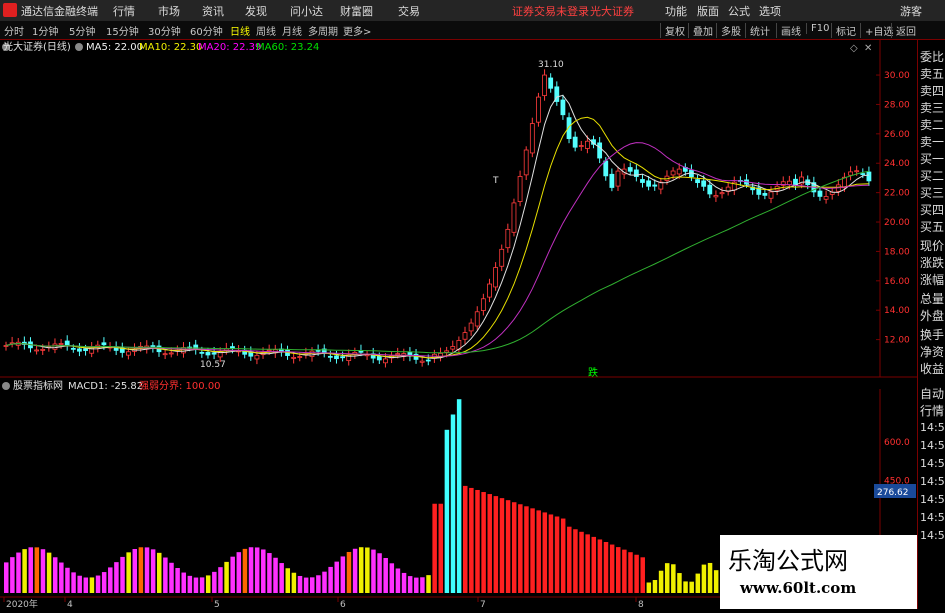 The height and width of the screenshot is (613, 945). Describe the element at coordinates (82, 30) in the screenshot. I see `tab-5min: 5分钟` at that location.